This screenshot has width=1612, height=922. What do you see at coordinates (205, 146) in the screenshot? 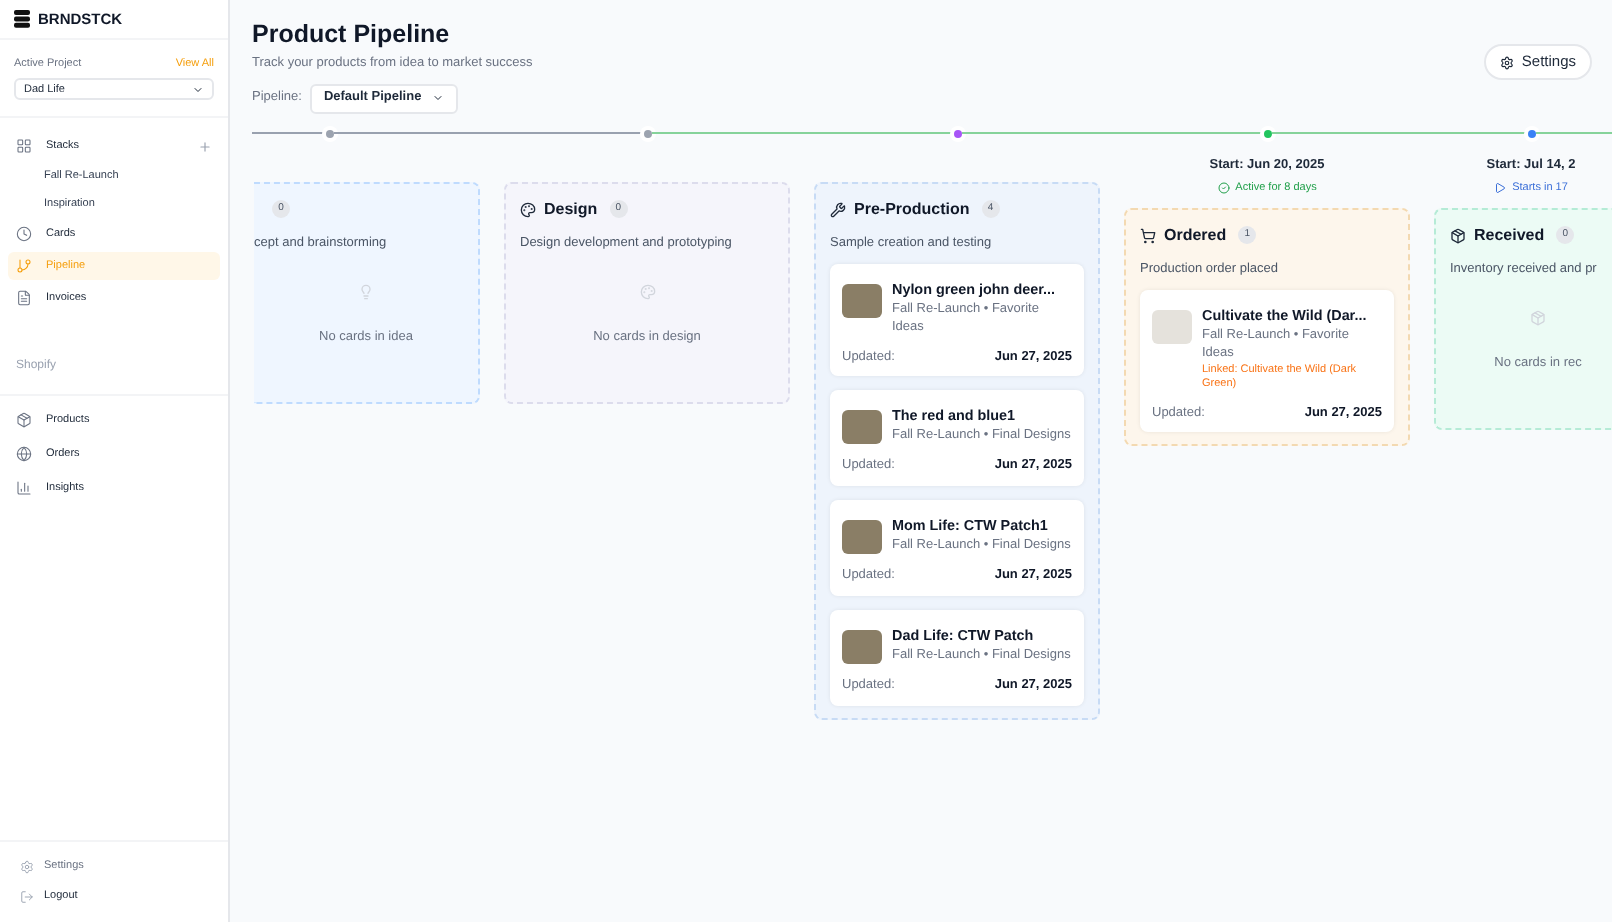
I see `add-icon` at bounding box center [205, 146].